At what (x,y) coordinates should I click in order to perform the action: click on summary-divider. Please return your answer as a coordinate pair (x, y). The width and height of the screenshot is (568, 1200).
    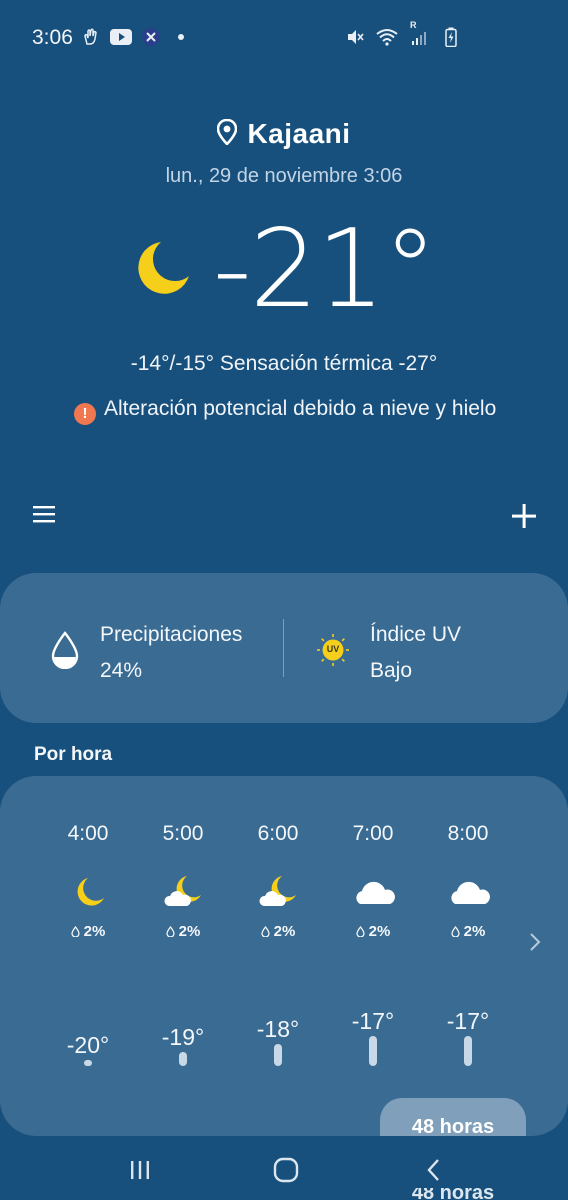
    Looking at the image, I should click on (283, 648).